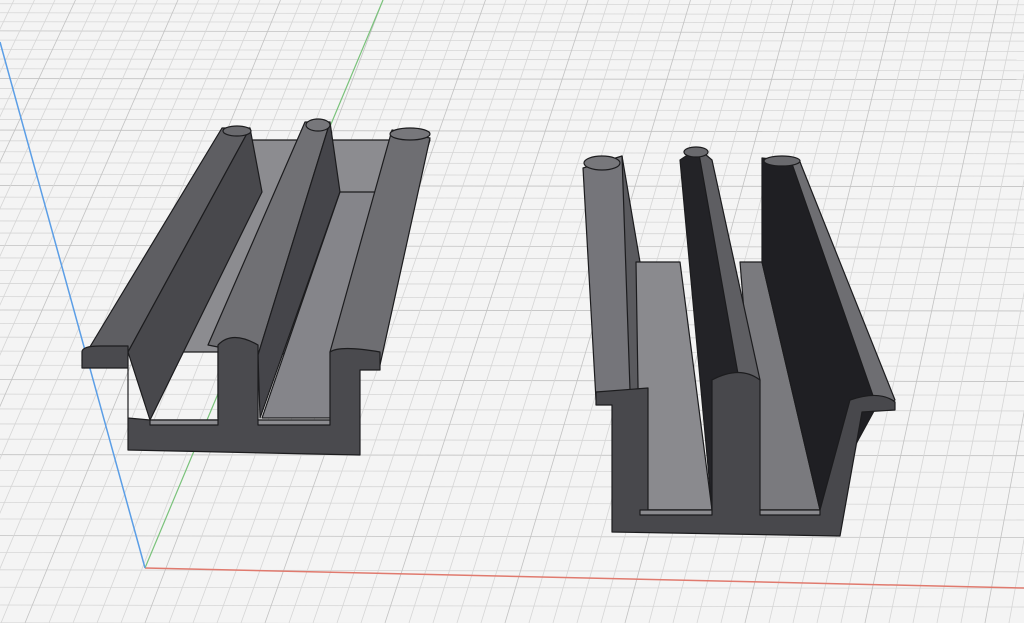 The height and width of the screenshot is (623, 1024). What do you see at coordinates (318, 125) in the screenshot?
I see `left-center-rib-cap` at bounding box center [318, 125].